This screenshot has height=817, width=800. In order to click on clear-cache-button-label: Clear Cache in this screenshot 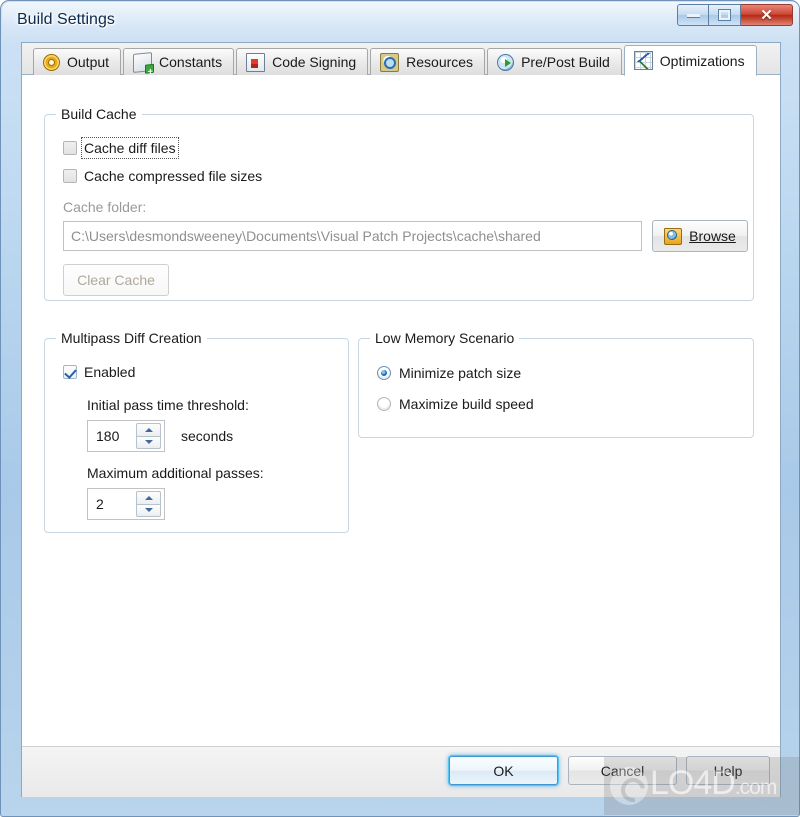, I will do `click(116, 280)`.